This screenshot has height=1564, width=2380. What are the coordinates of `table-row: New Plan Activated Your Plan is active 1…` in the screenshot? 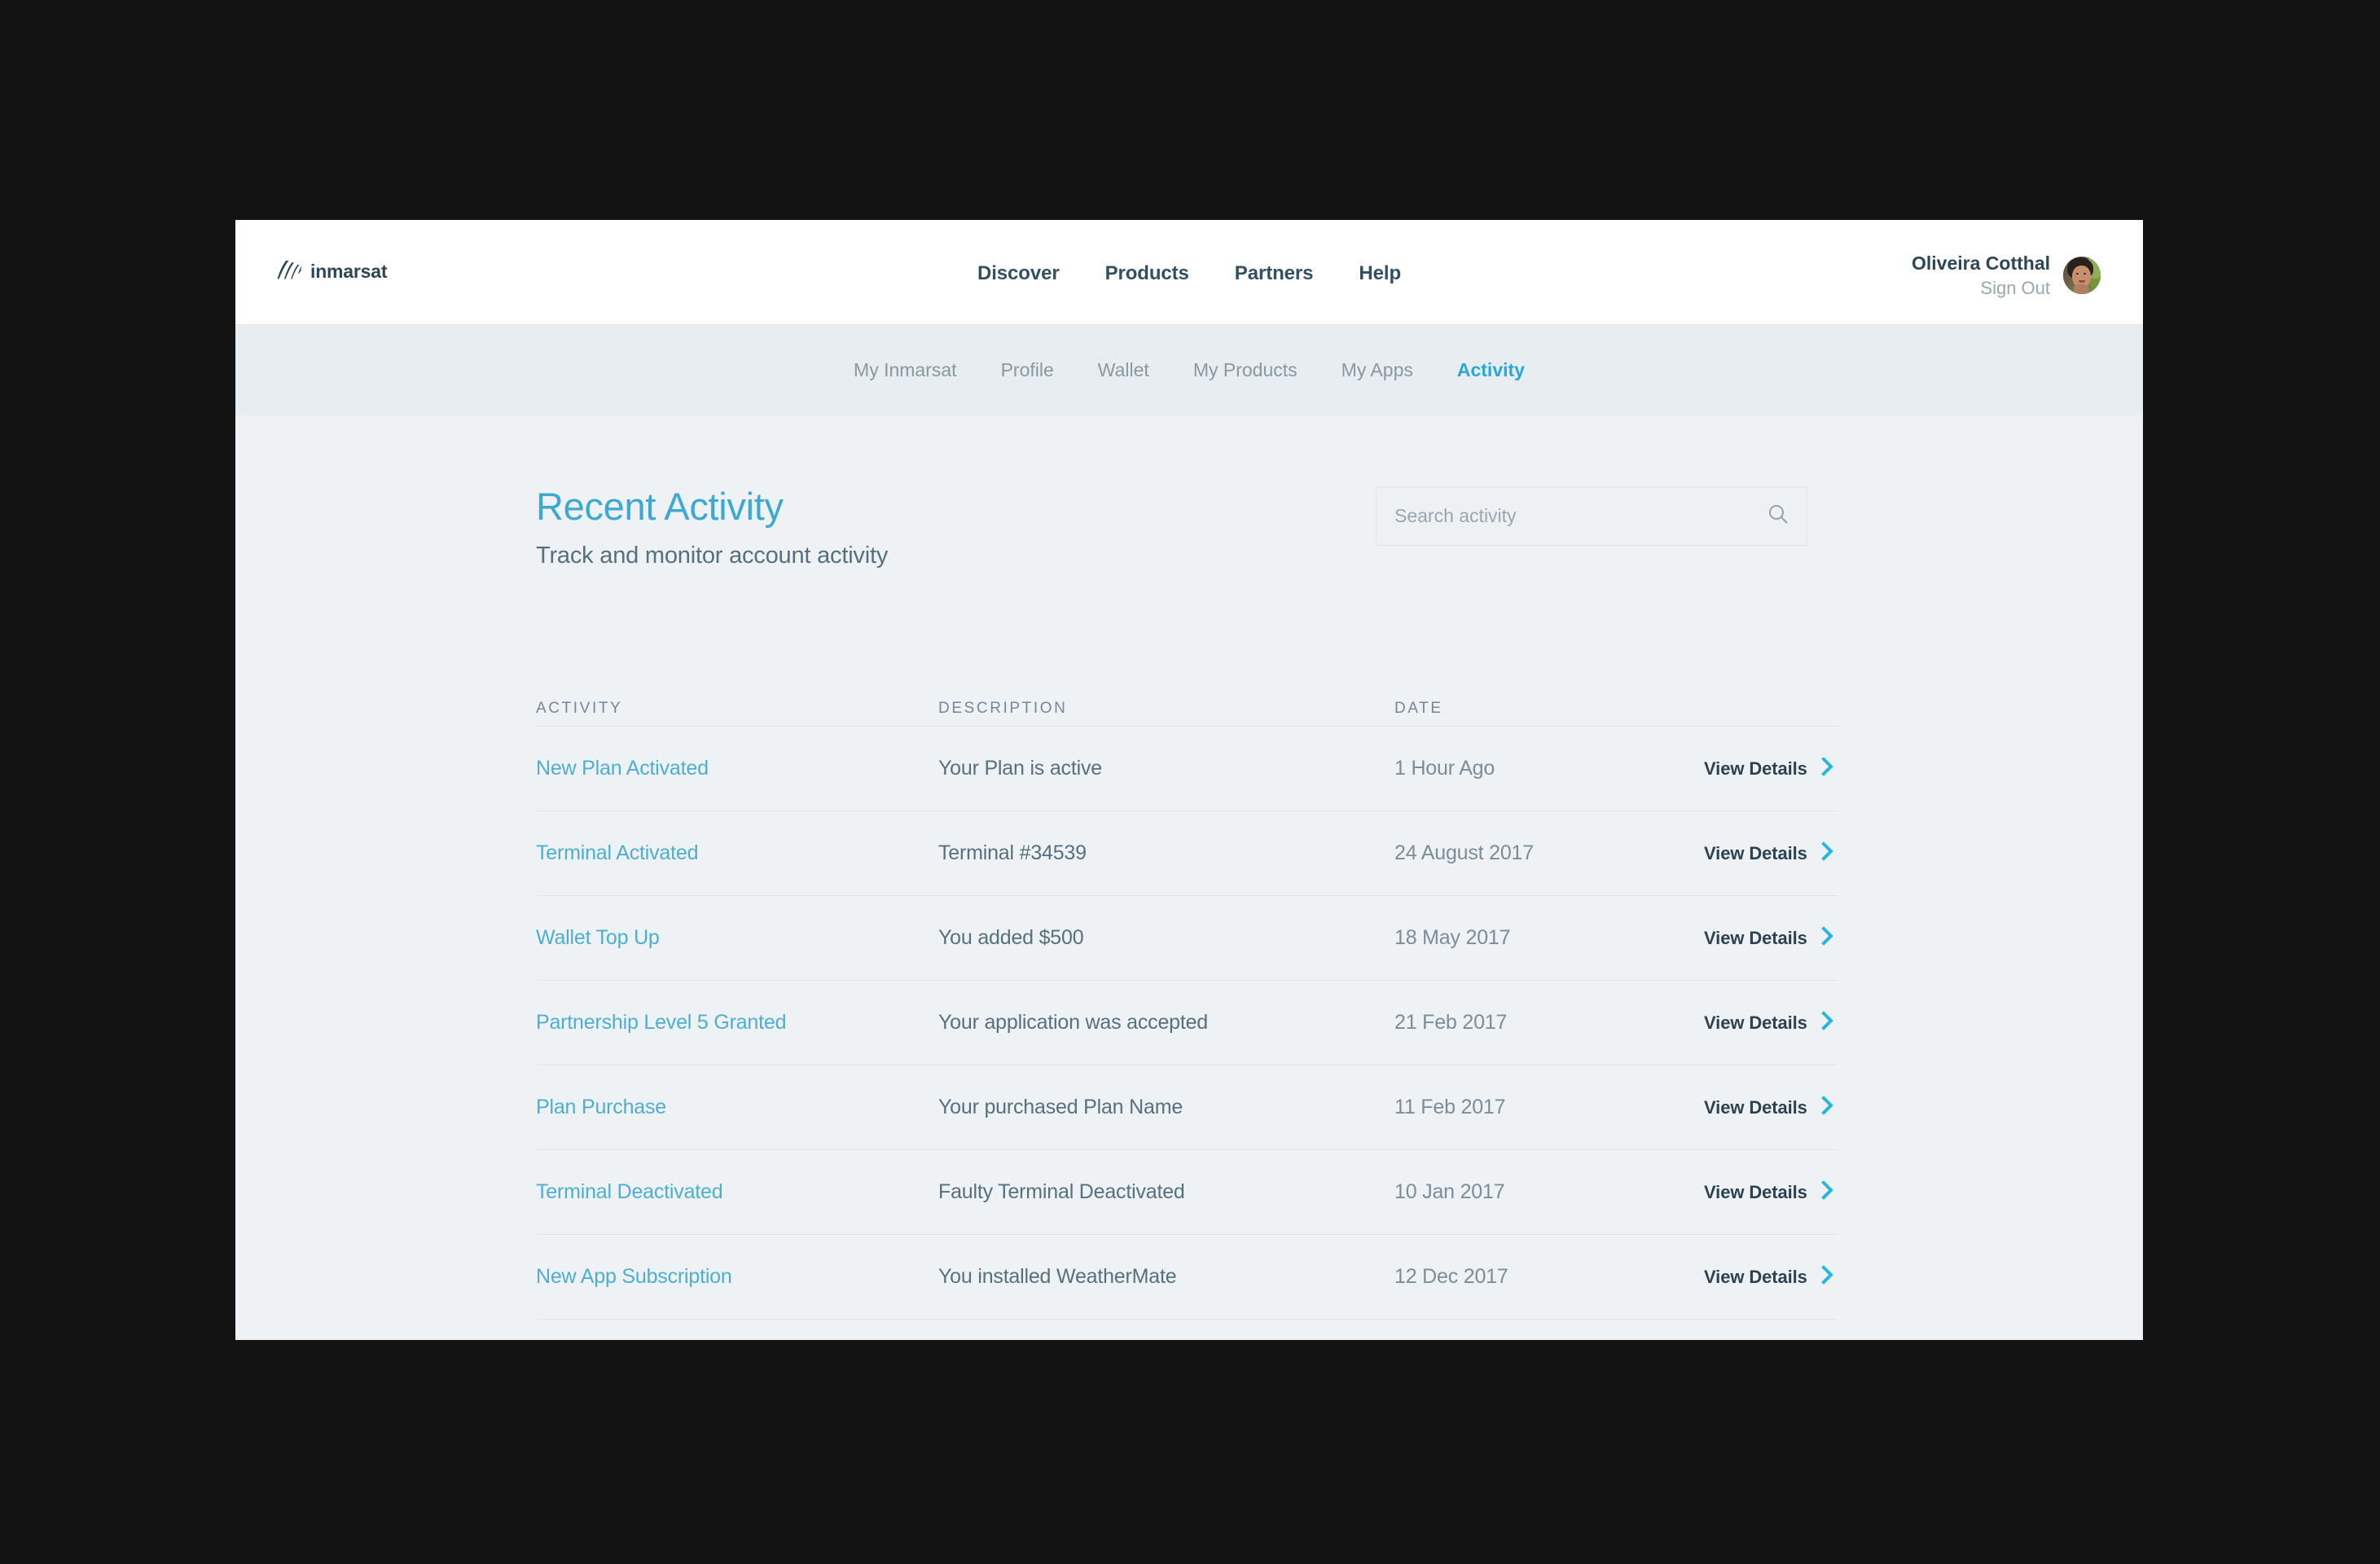 It's located at (1187, 769).